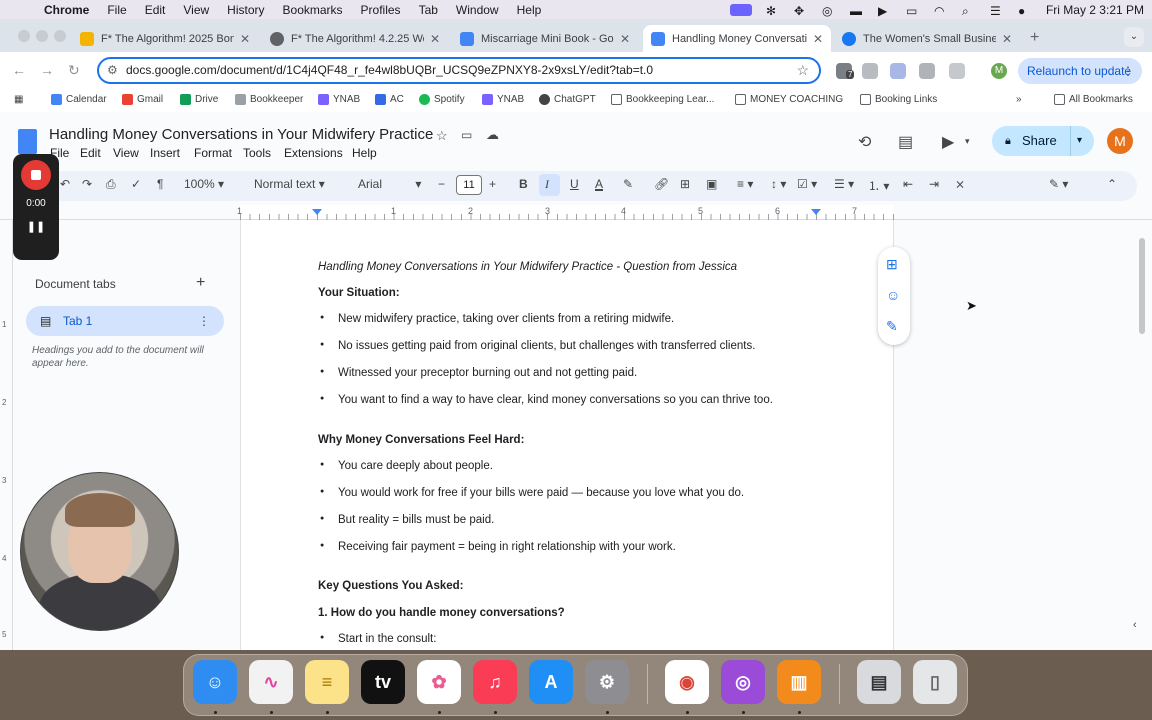 This screenshot has width=1152, height=720. I want to click on screen-recorder-icon, so click(740, 9).